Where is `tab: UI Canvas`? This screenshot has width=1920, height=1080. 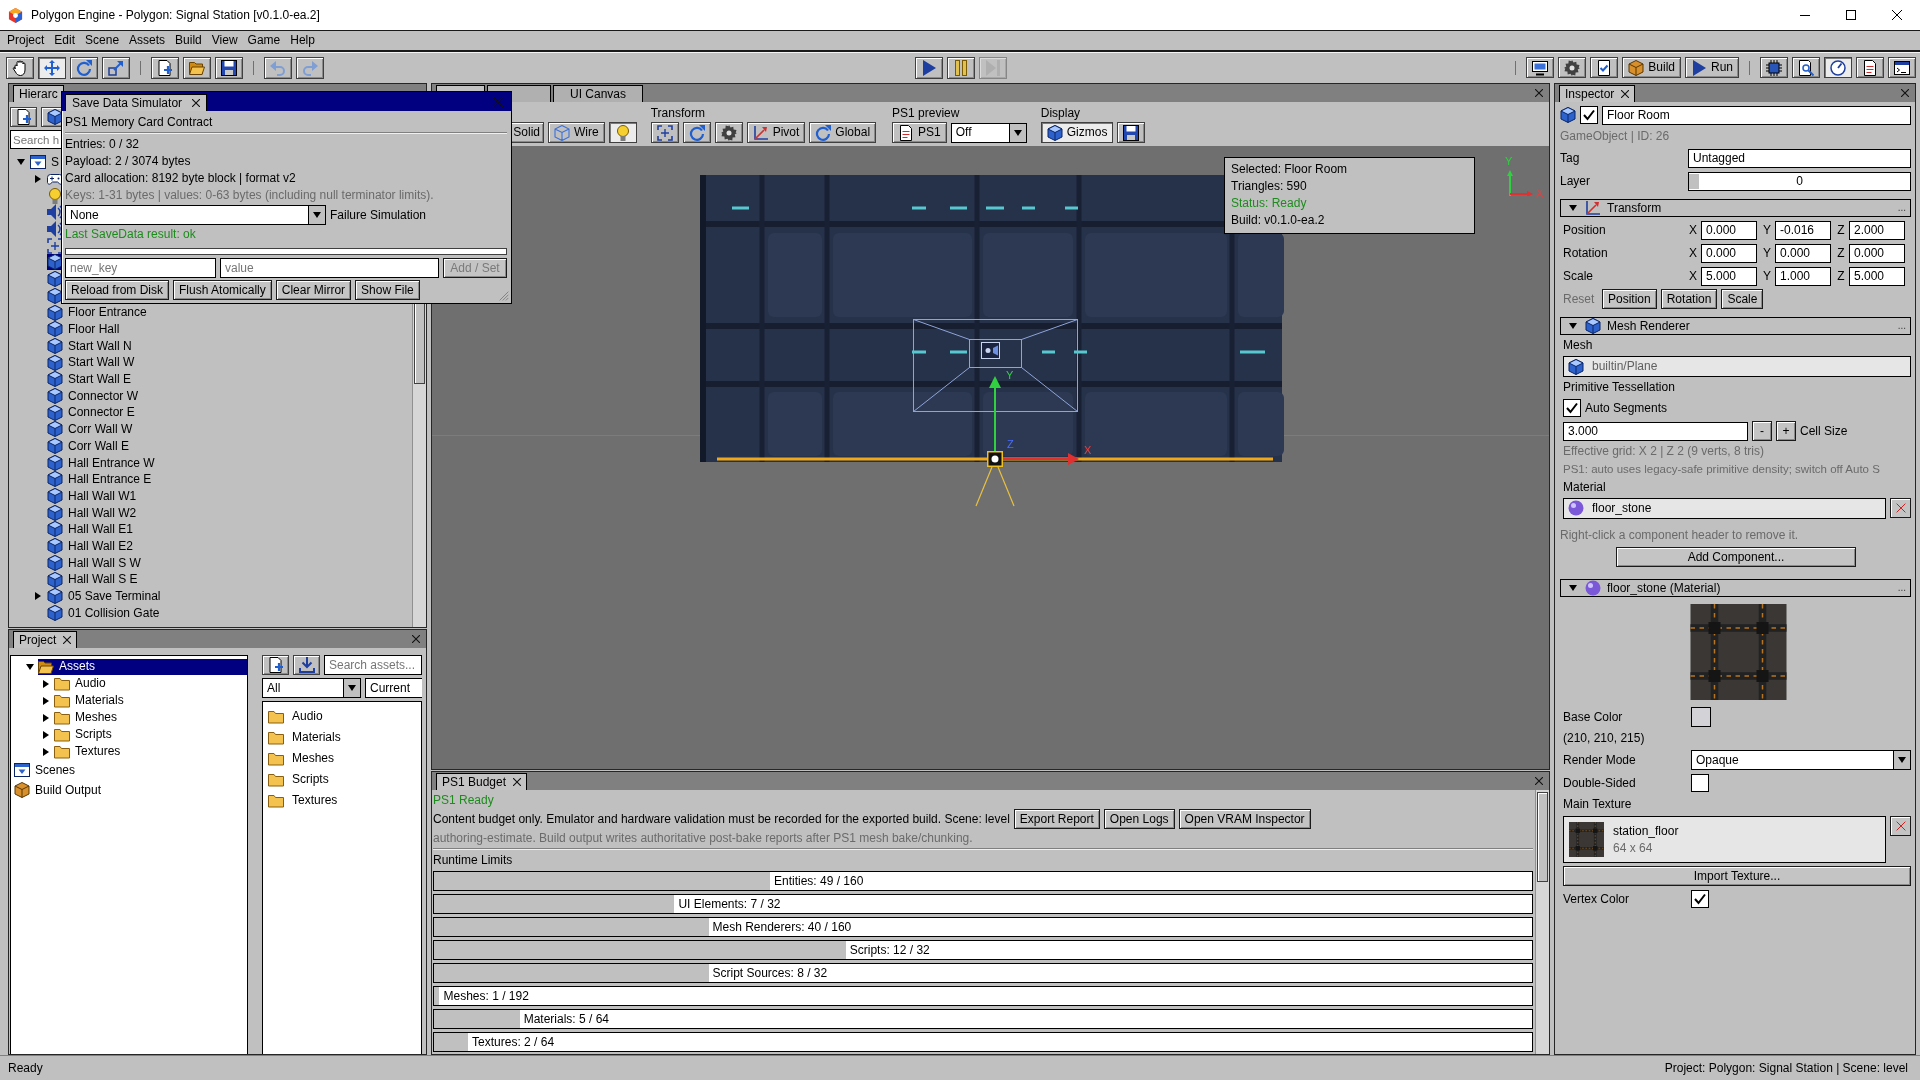
tab: UI Canvas is located at coordinates (598, 93).